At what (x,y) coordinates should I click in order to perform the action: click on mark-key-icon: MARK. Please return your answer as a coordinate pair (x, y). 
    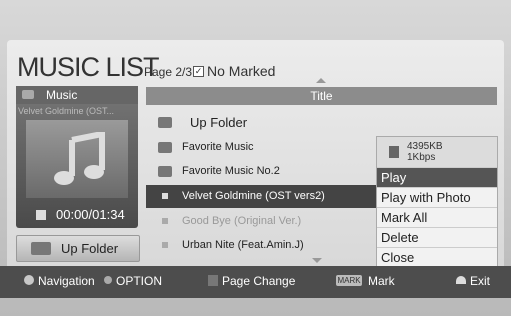
    Looking at the image, I should click on (349, 280).